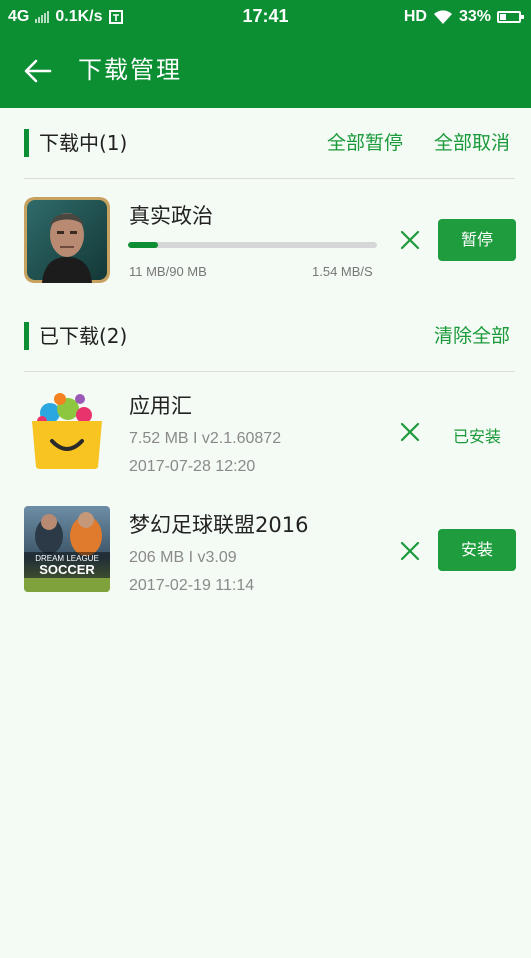 This screenshot has width=531, height=958. I want to click on app-date: 2017-02-19 11:14, so click(192, 585).